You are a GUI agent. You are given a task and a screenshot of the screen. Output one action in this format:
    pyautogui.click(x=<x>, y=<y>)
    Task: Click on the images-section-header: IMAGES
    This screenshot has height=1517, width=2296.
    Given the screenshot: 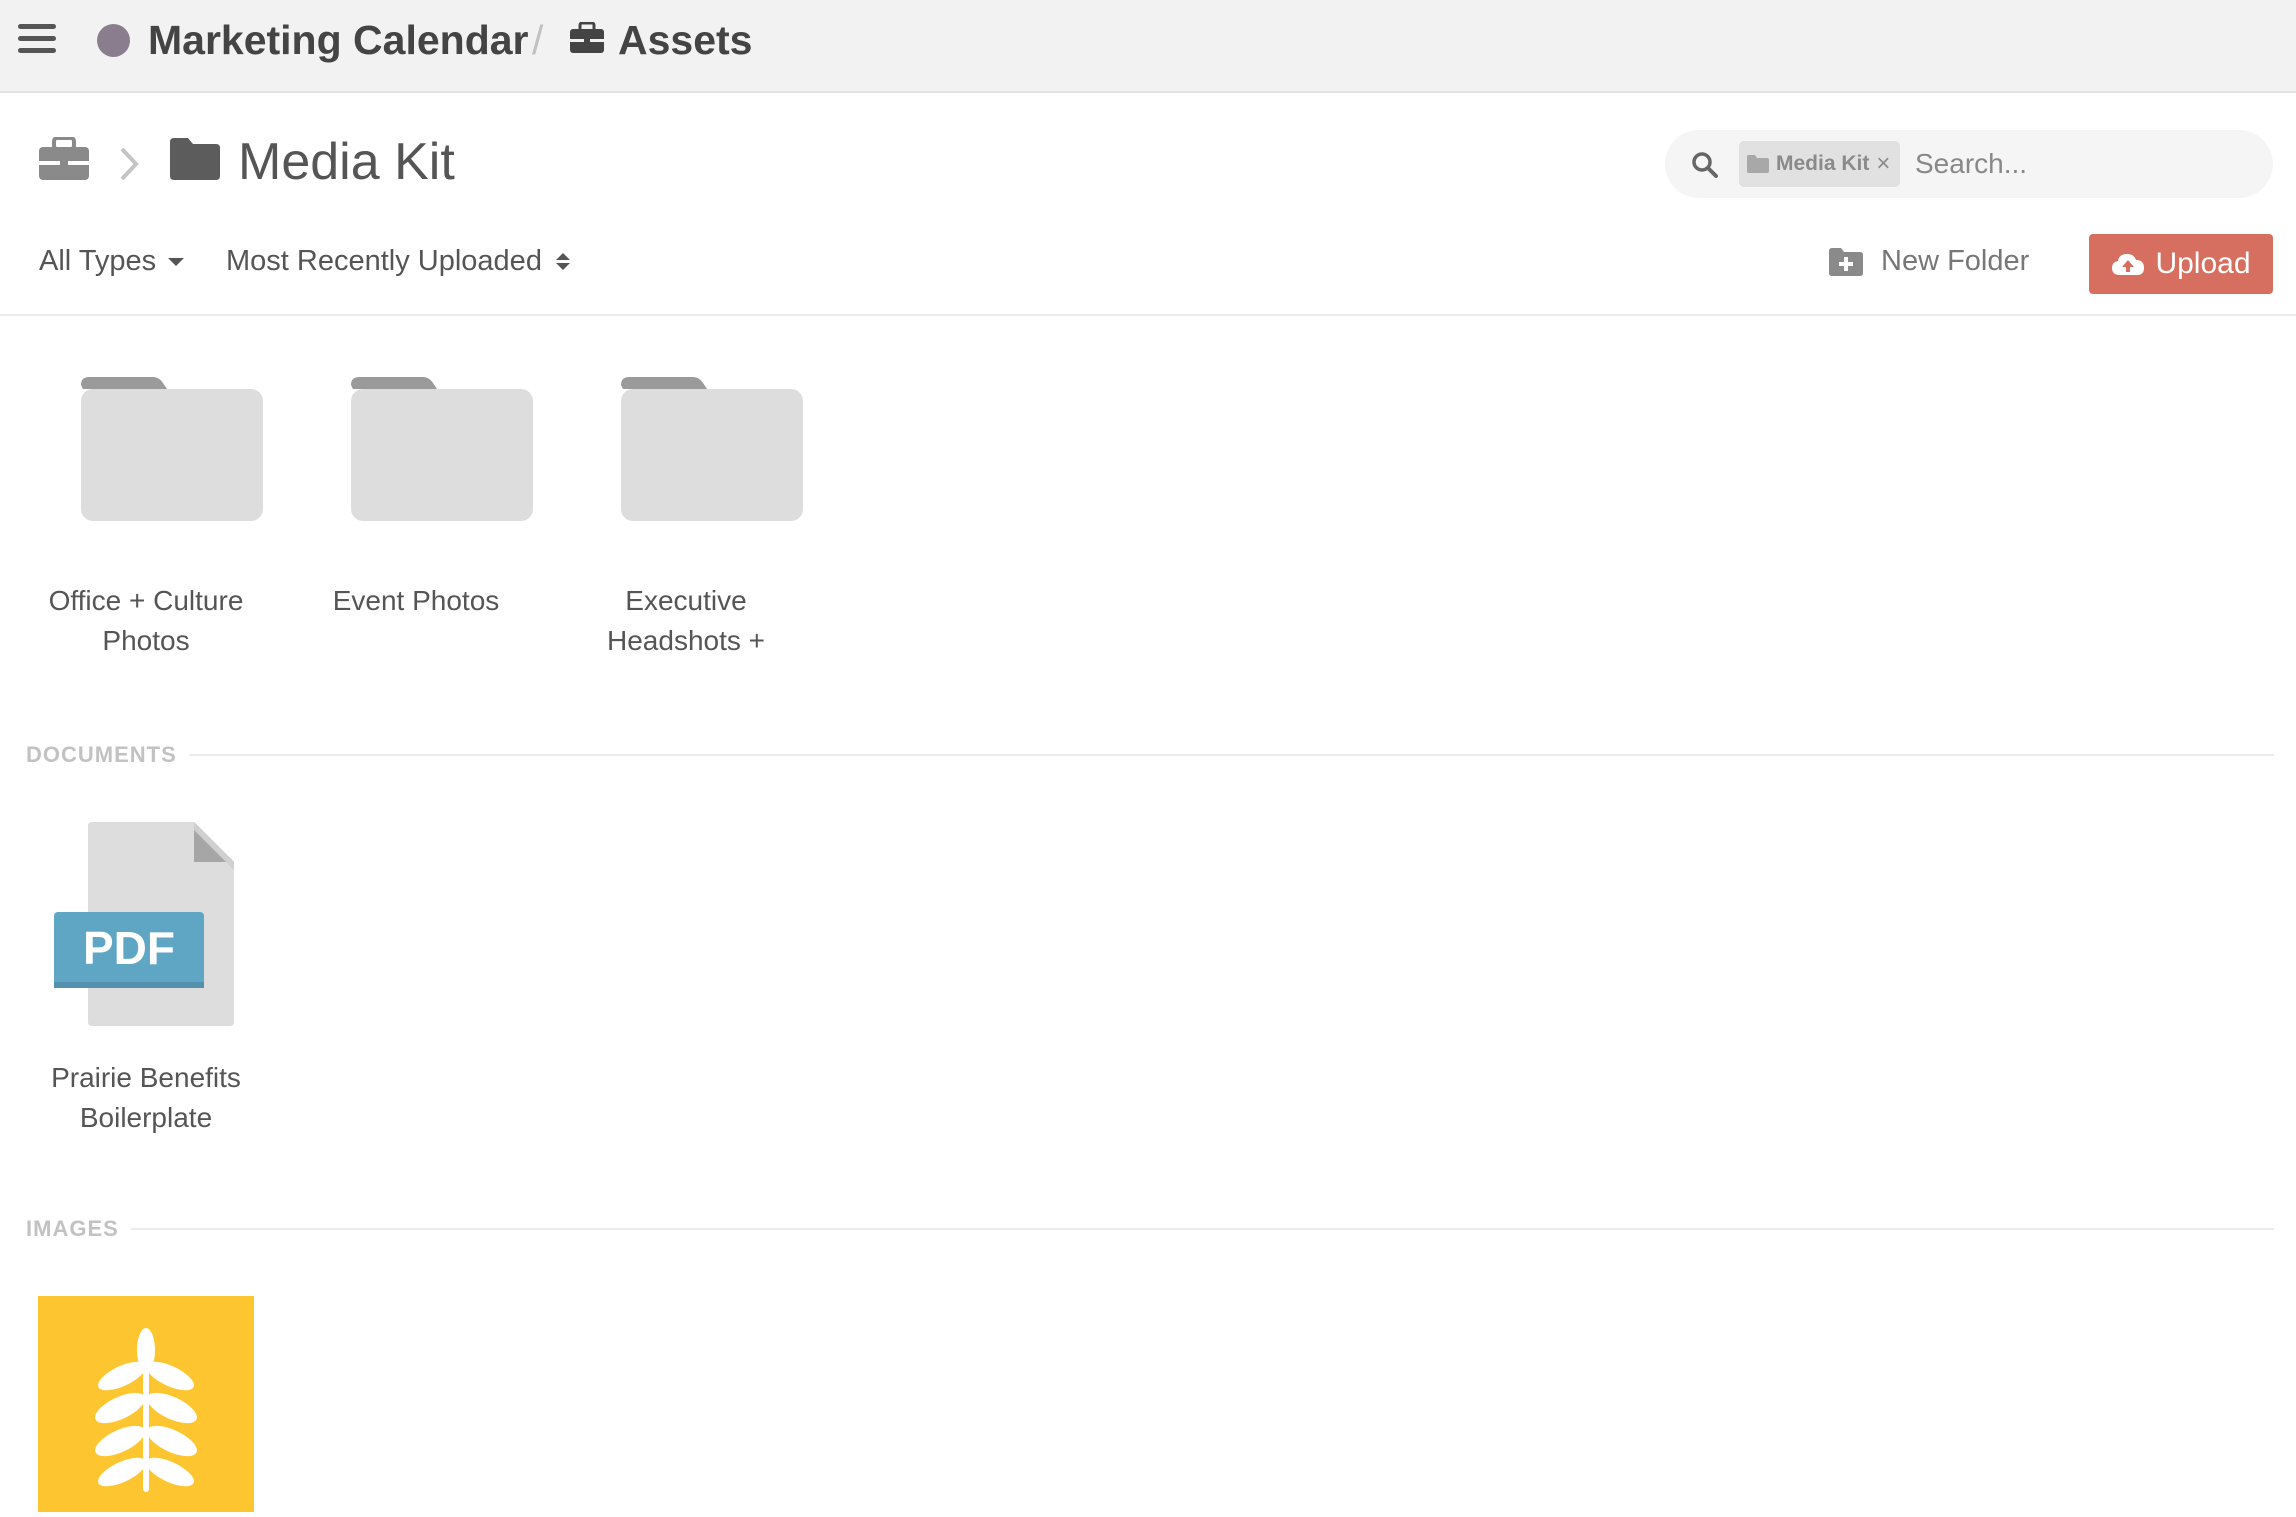 What is the action you would take?
    pyautogui.click(x=1150, y=1229)
    